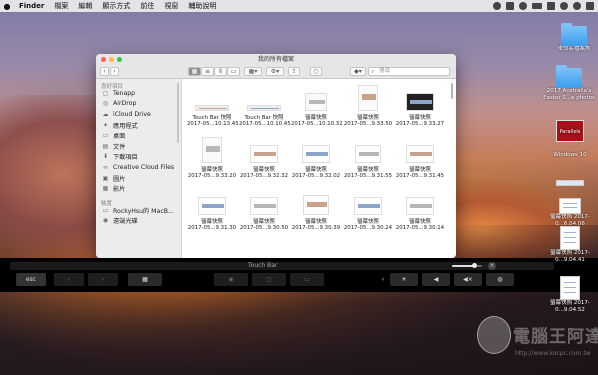  I want to click on menu-finder: Finder, so click(31, 6).